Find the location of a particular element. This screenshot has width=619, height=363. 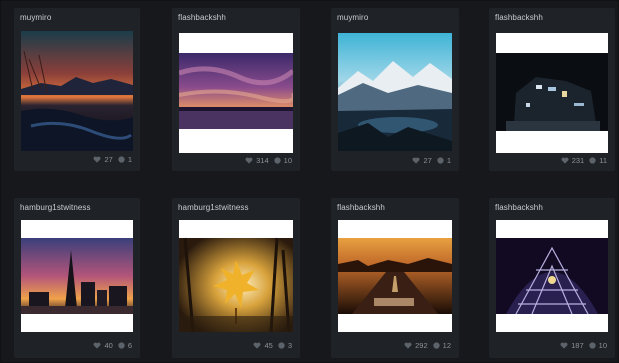

sunset-lake-image is located at coordinates (77, 91).